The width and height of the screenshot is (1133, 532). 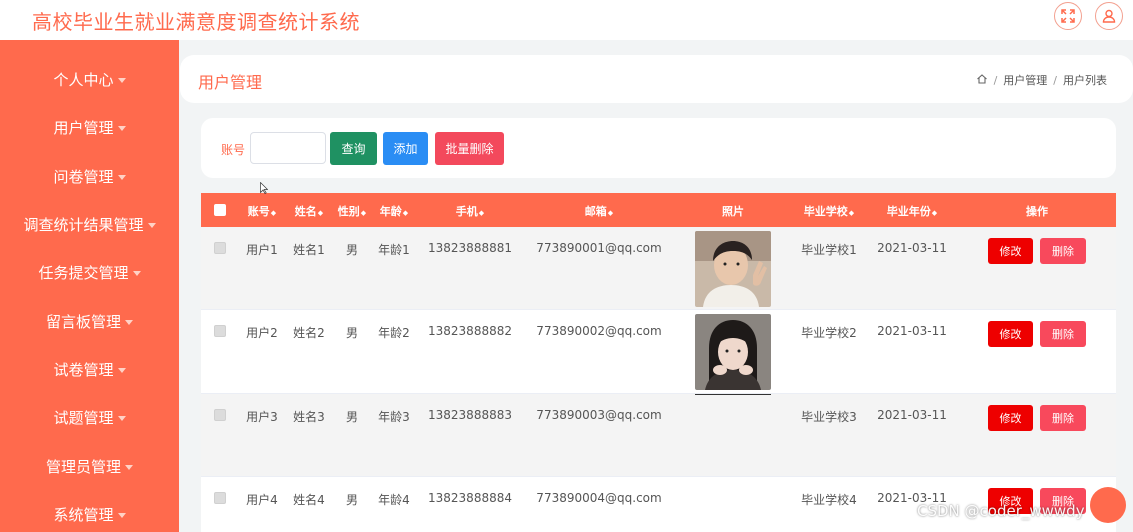 What do you see at coordinates (83, 127) in the screenshot?
I see `sidebar-item-label: 用户管理` at bounding box center [83, 127].